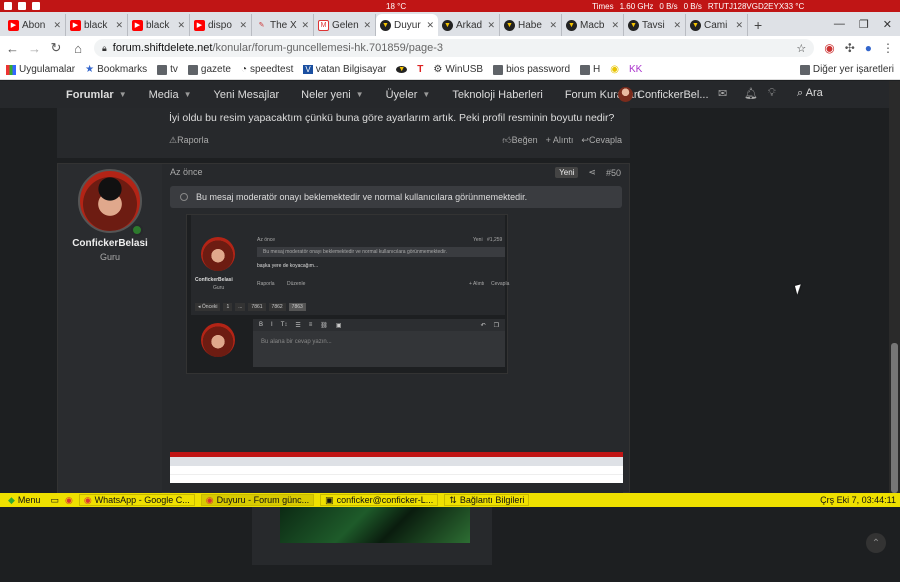  I want to click on browser-tab: ▼ Arkad ✕, so click(469, 25).